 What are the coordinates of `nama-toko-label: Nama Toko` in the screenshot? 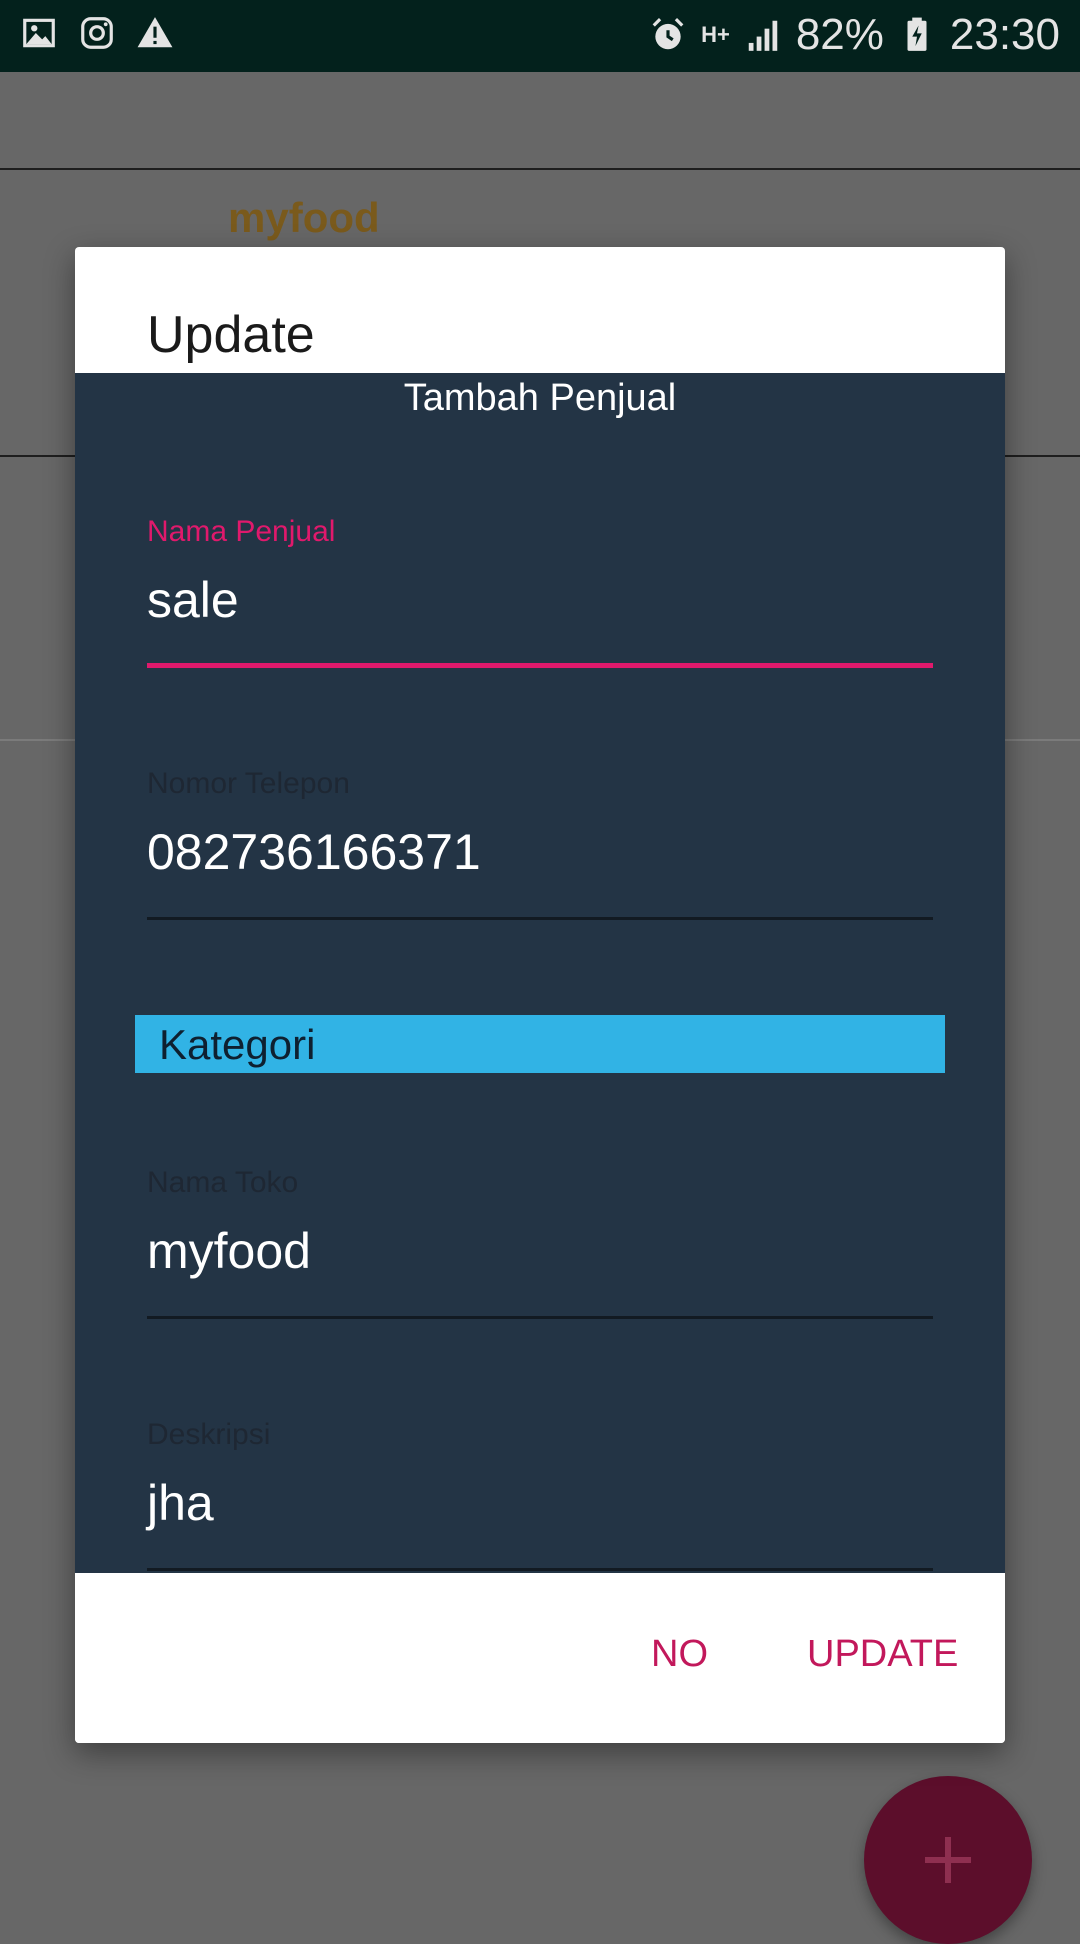 It's located at (223, 1182).